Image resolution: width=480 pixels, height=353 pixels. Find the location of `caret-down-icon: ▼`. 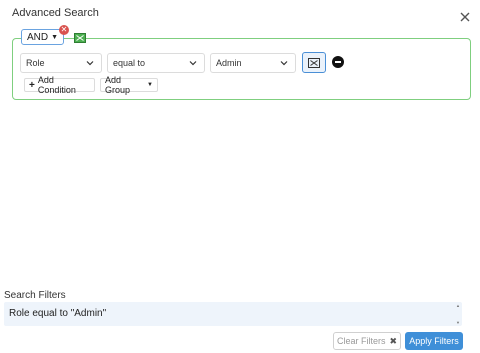

caret-down-icon: ▼ is located at coordinates (150, 85).